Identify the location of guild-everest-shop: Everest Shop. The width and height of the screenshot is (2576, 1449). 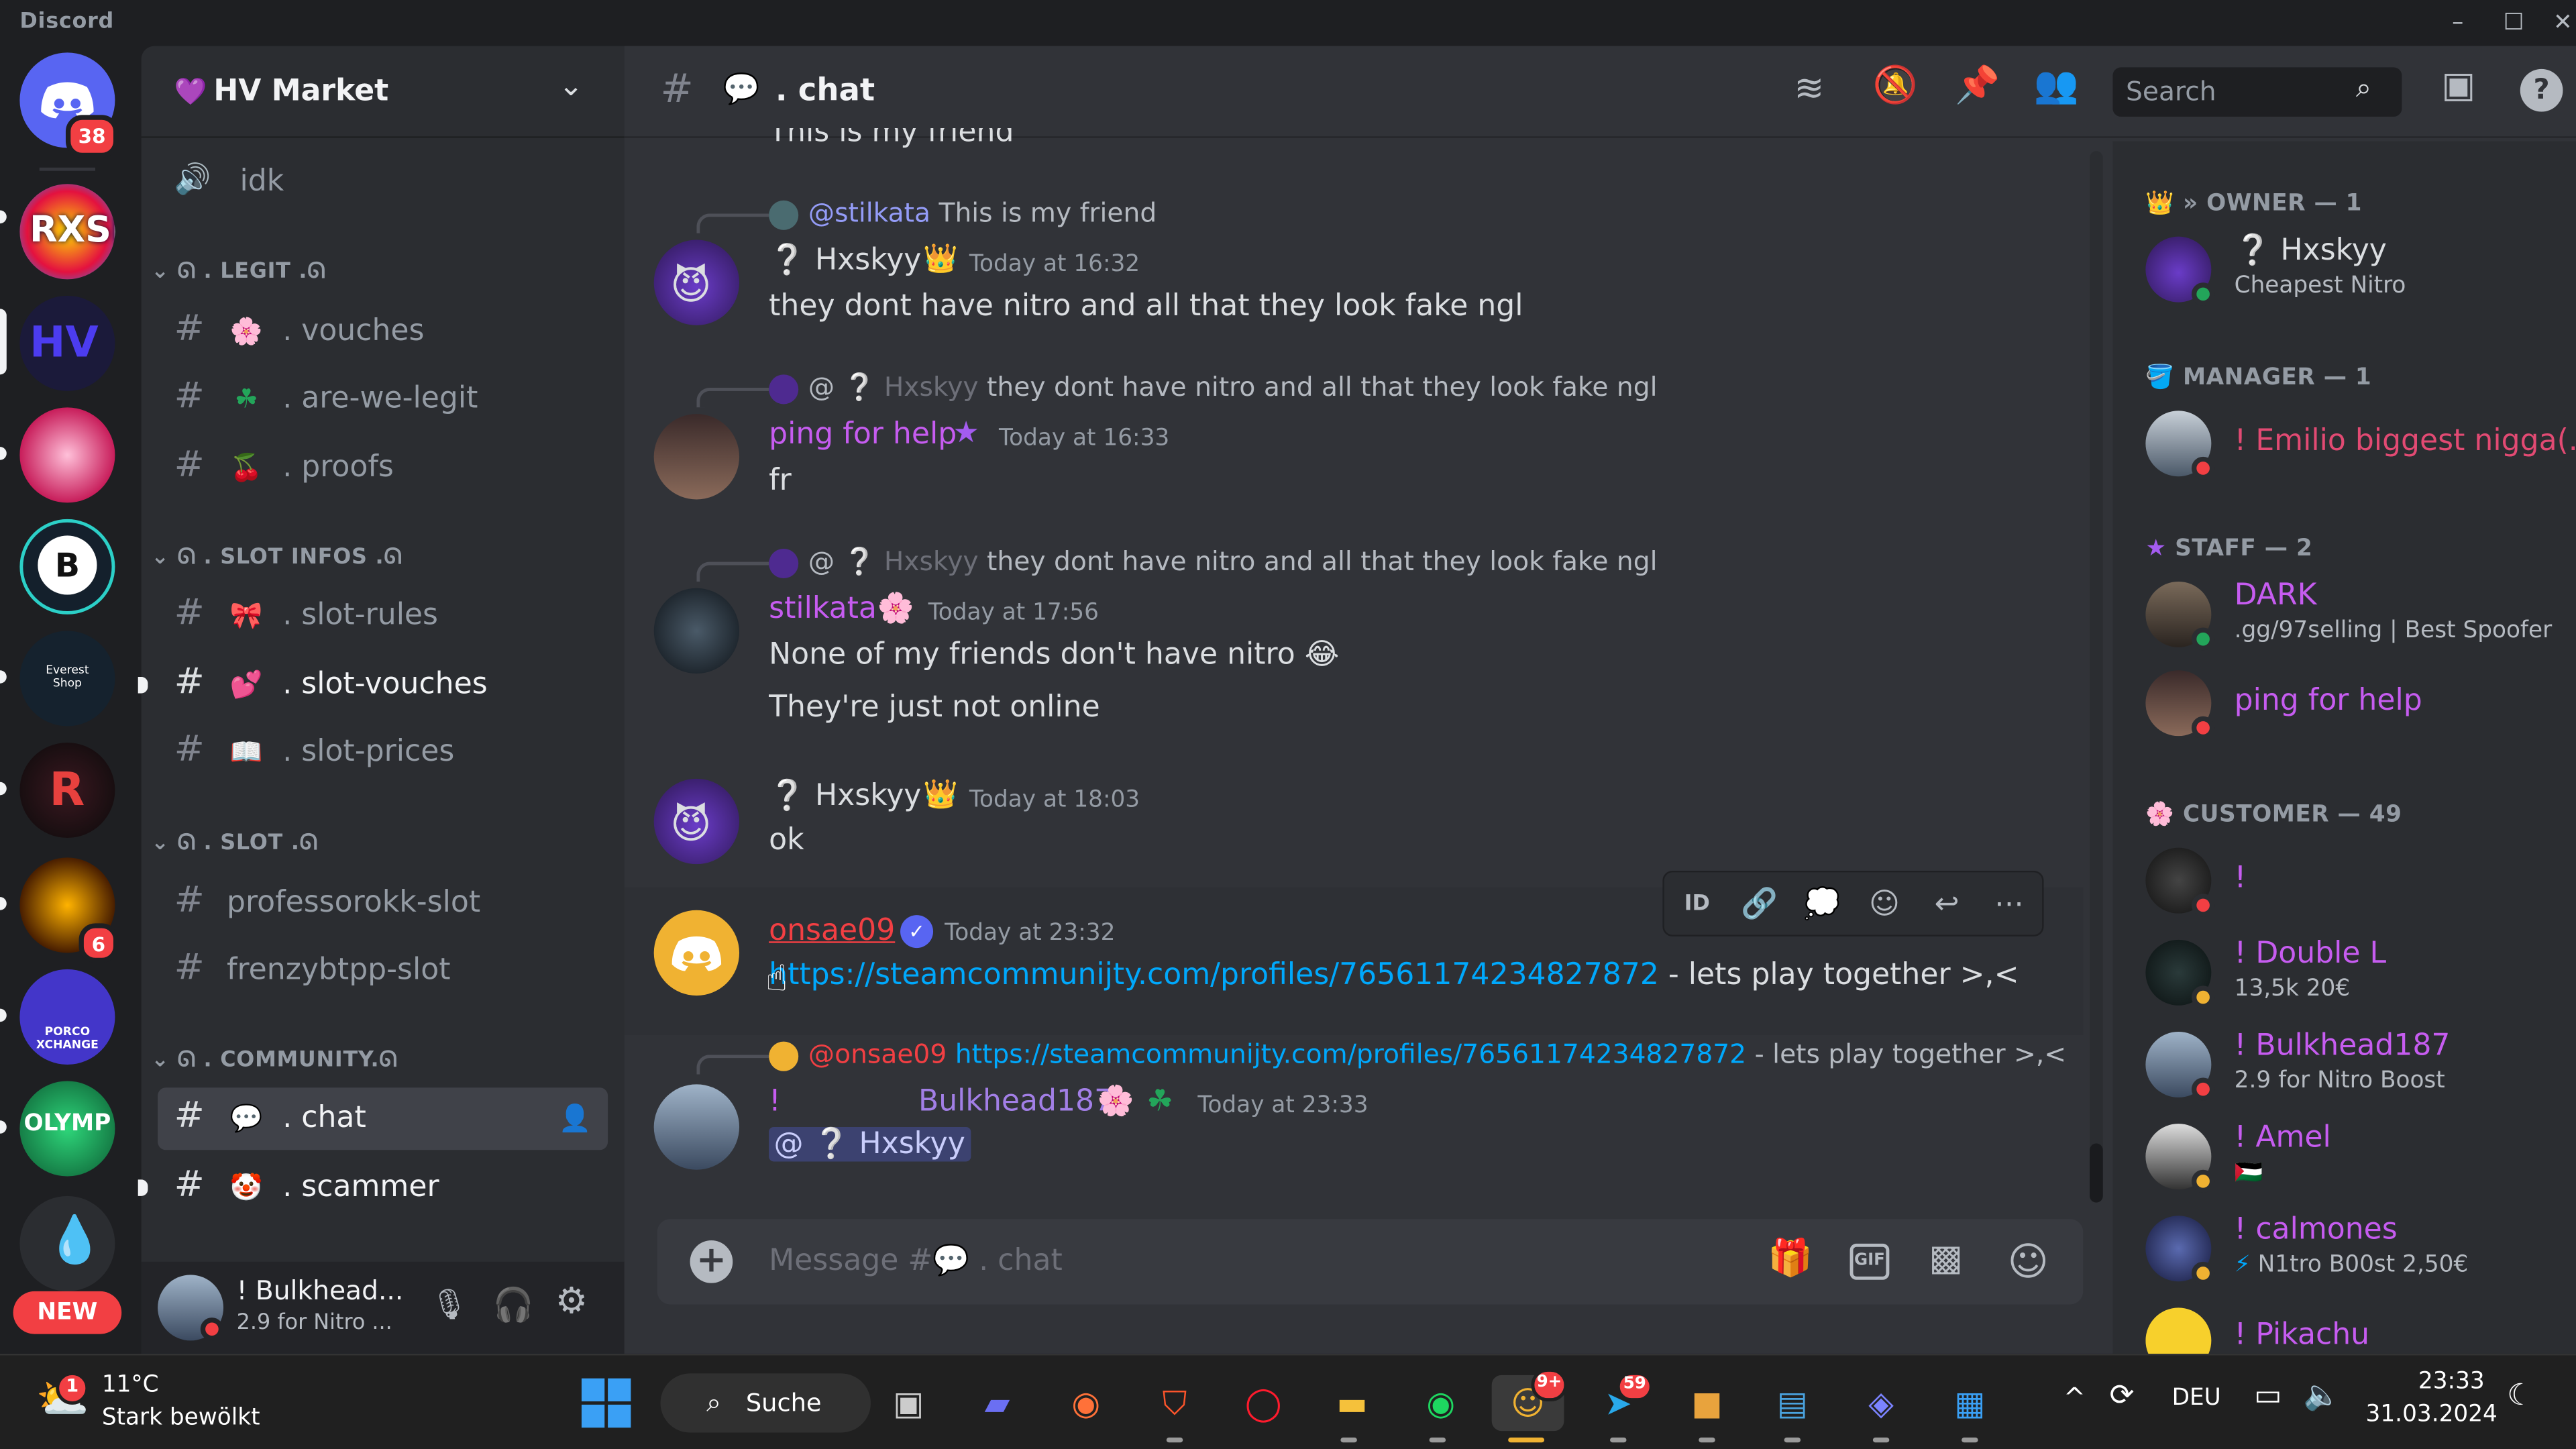
(67, 679).